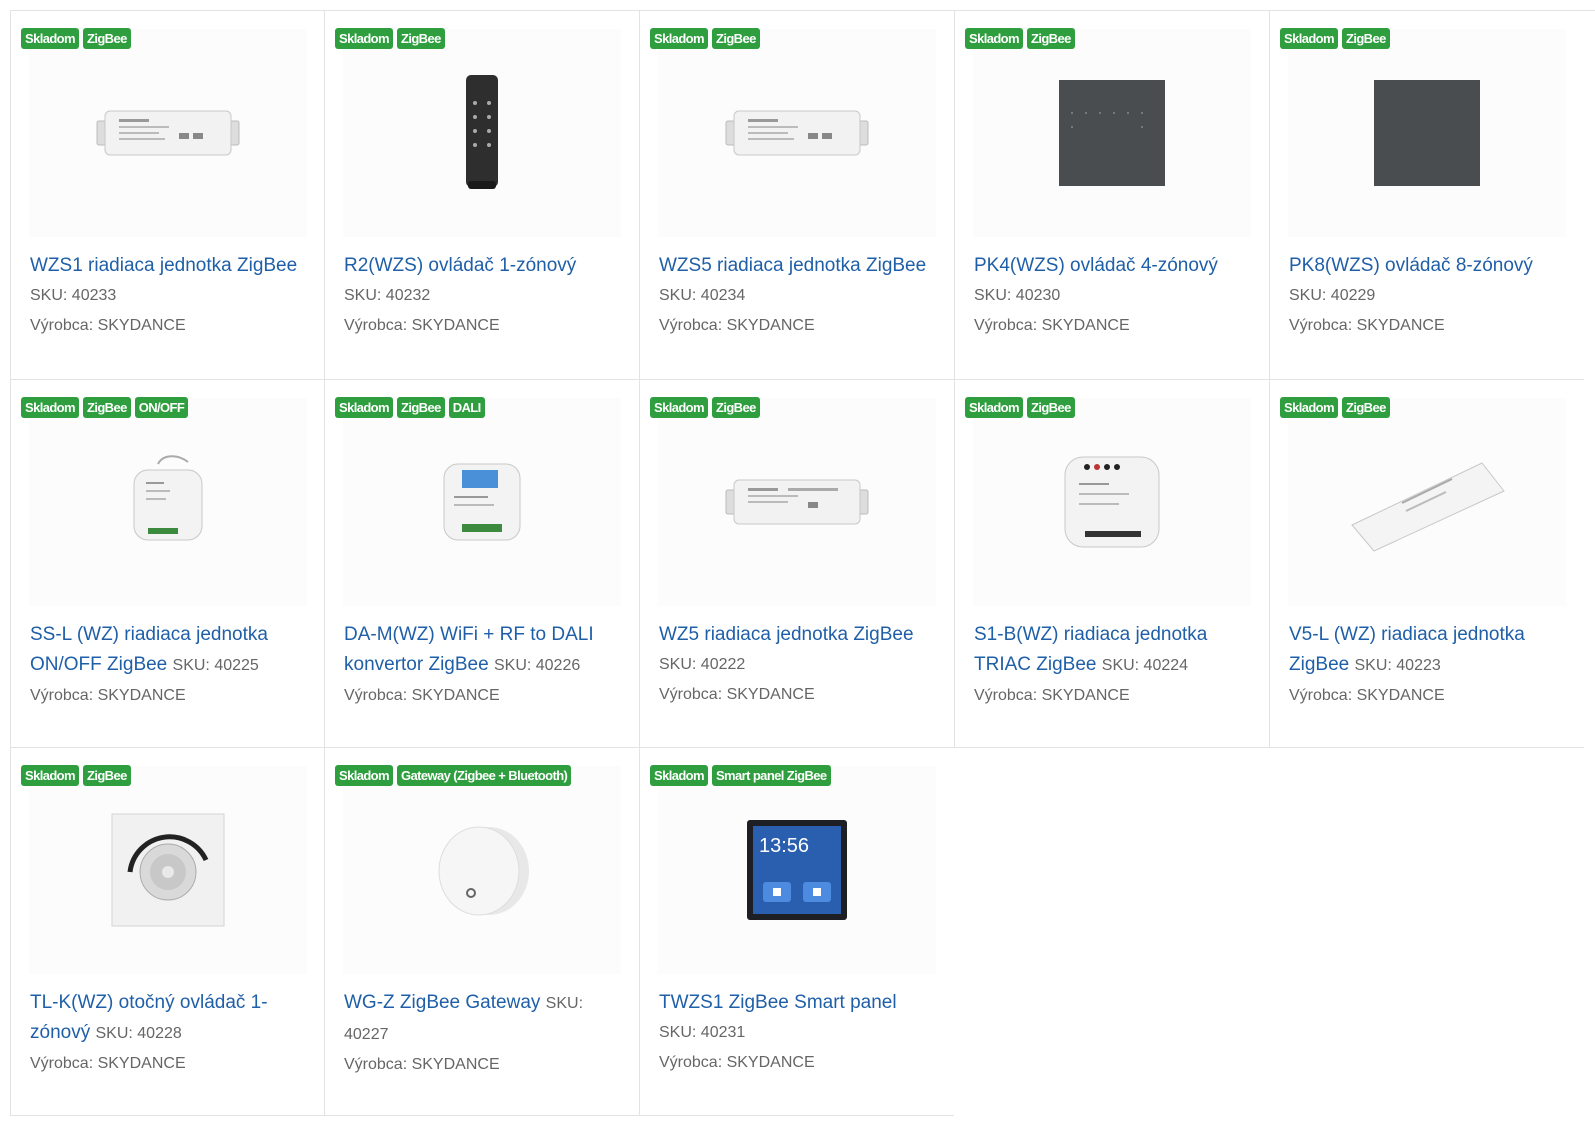 This screenshot has width=1595, height=1129. I want to click on product-sku: SKU: 40223, so click(1397, 665).